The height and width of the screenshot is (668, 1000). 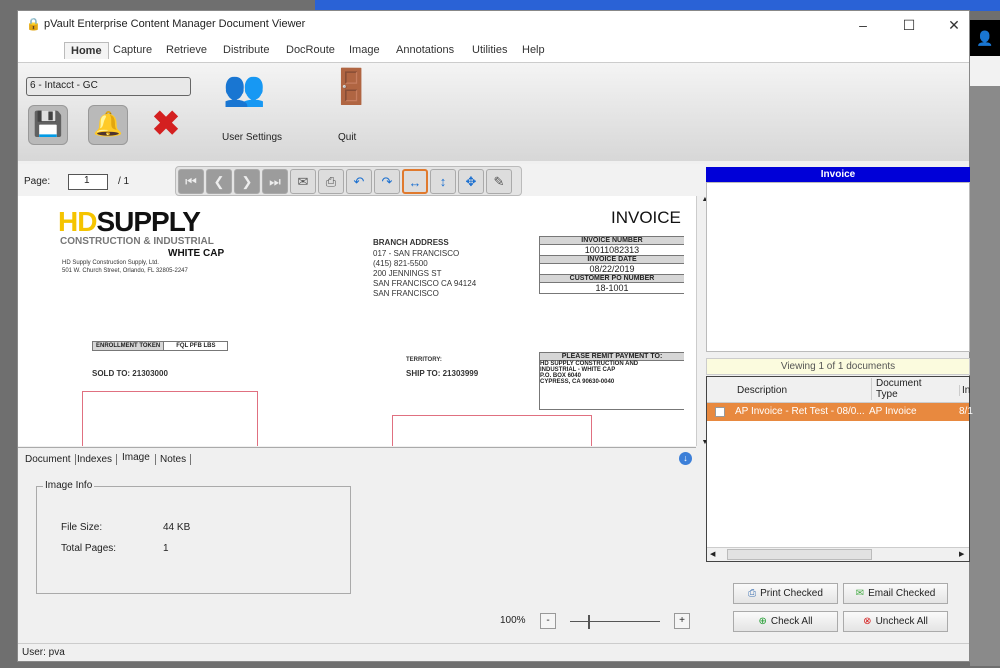 I want to click on email-checked-button: ✉ Email Checked, so click(x=895, y=593).